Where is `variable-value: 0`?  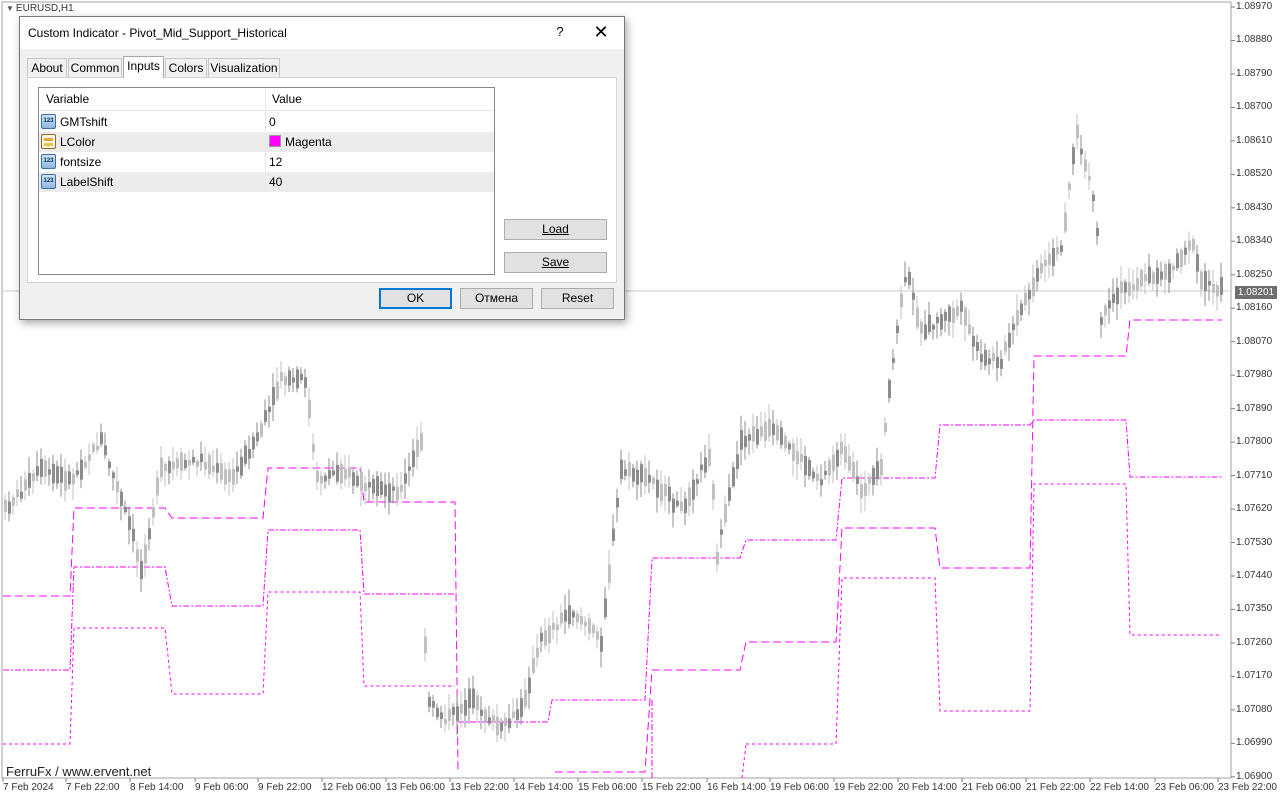 variable-value: 0 is located at coordinates (272, 122).